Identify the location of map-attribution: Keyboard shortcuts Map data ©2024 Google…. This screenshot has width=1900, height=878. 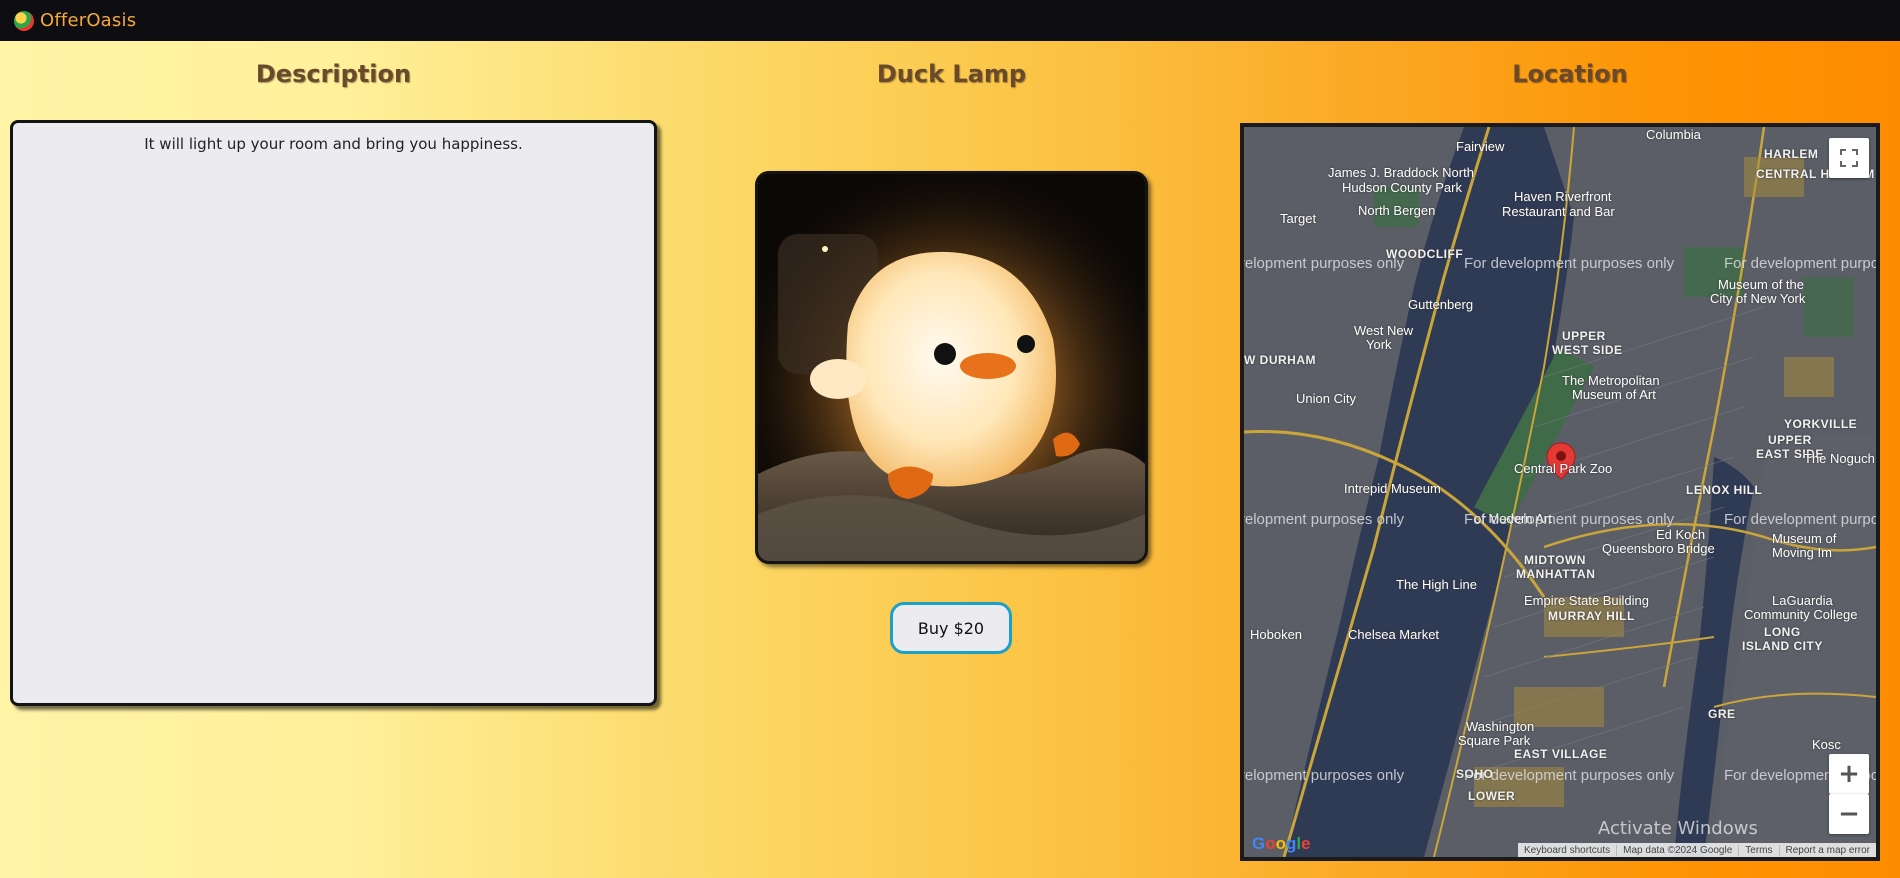
(1696, 850).